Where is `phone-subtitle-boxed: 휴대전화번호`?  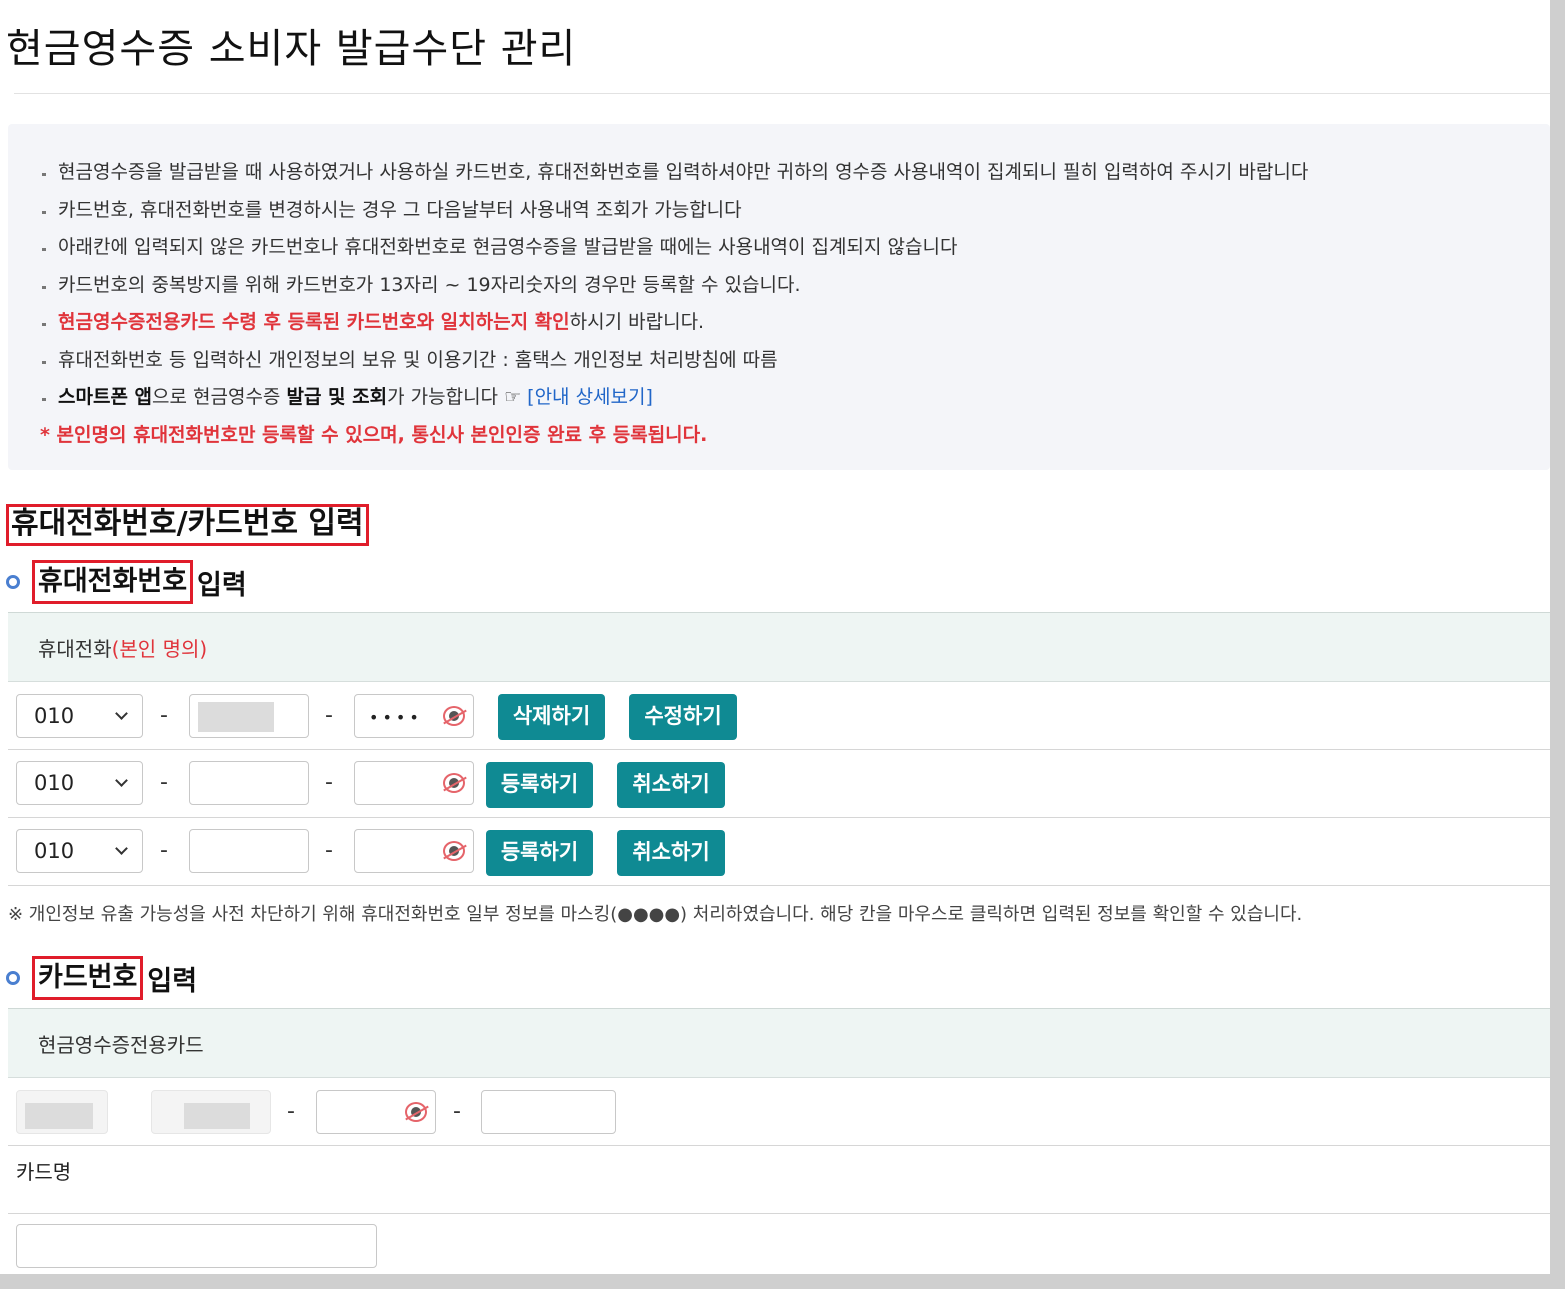 phone-subtitle-boxed: 휴대전화번호 is located at coordinates (113, 582).